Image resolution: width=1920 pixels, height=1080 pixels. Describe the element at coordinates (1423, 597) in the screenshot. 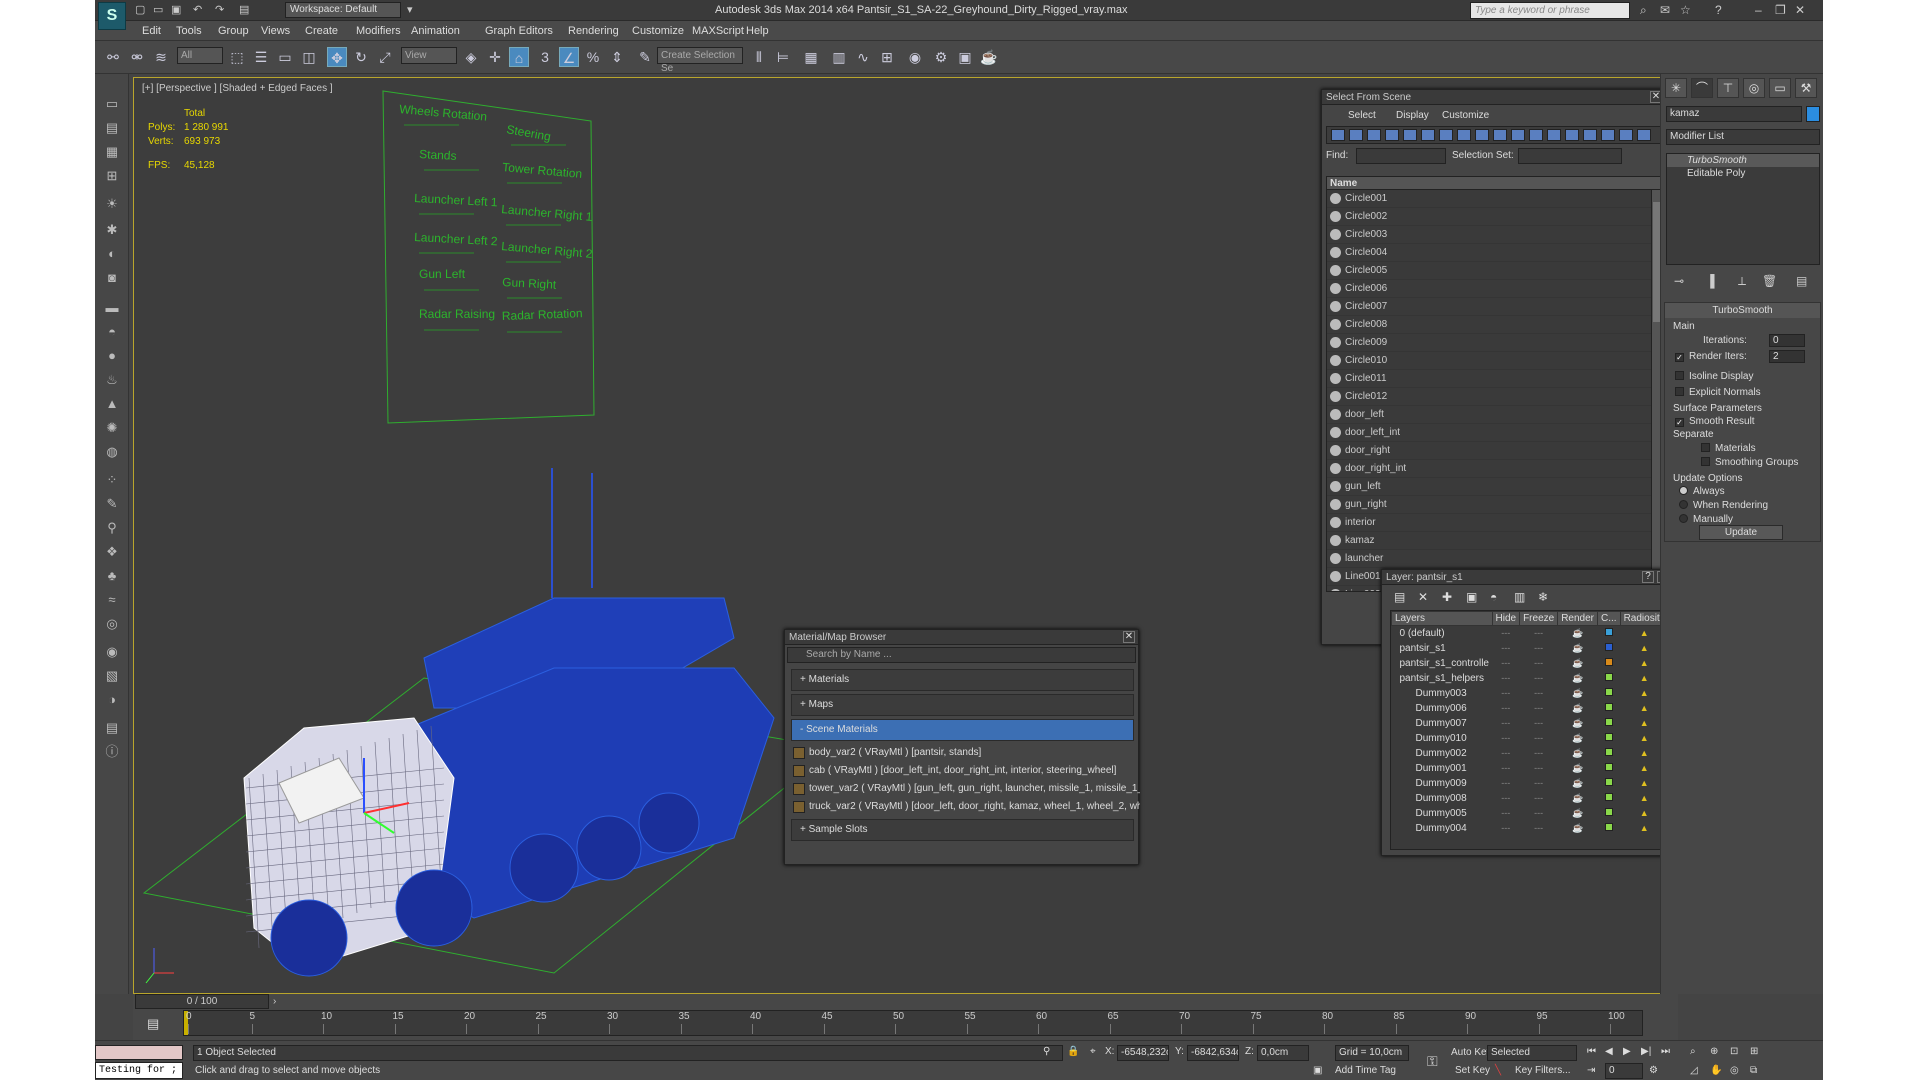

I see `delete-layer-icon: ✕` at that location.